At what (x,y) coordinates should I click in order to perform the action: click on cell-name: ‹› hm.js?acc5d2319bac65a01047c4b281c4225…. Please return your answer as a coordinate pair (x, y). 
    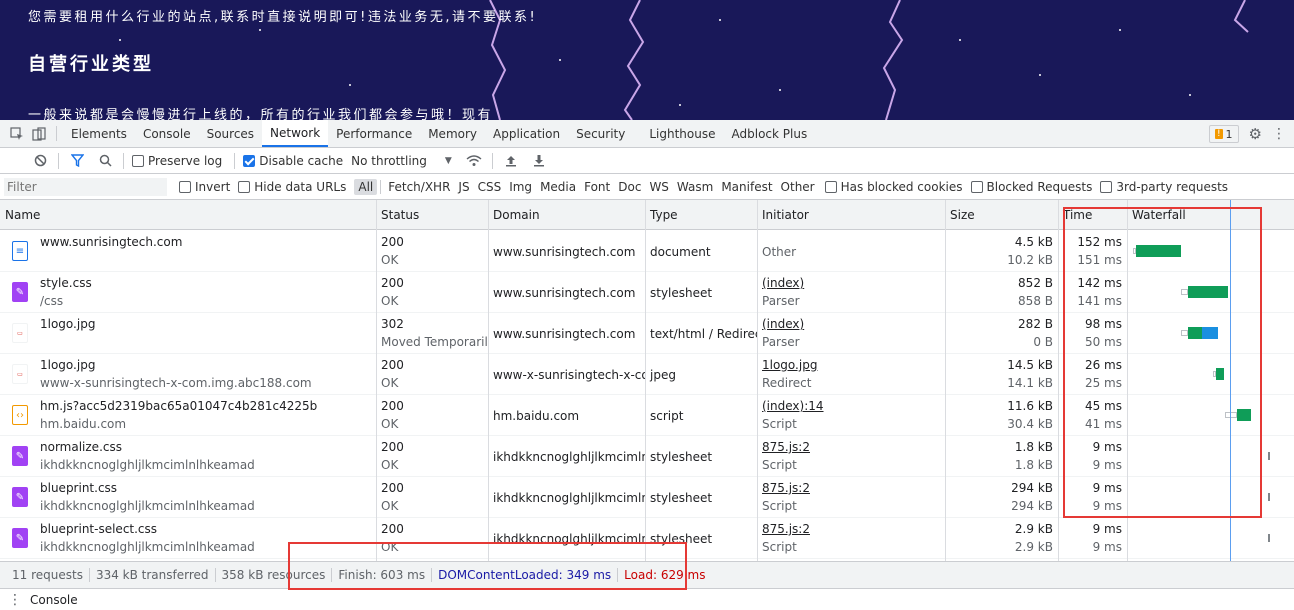
    Looking at the image, I should click on (188, 415).